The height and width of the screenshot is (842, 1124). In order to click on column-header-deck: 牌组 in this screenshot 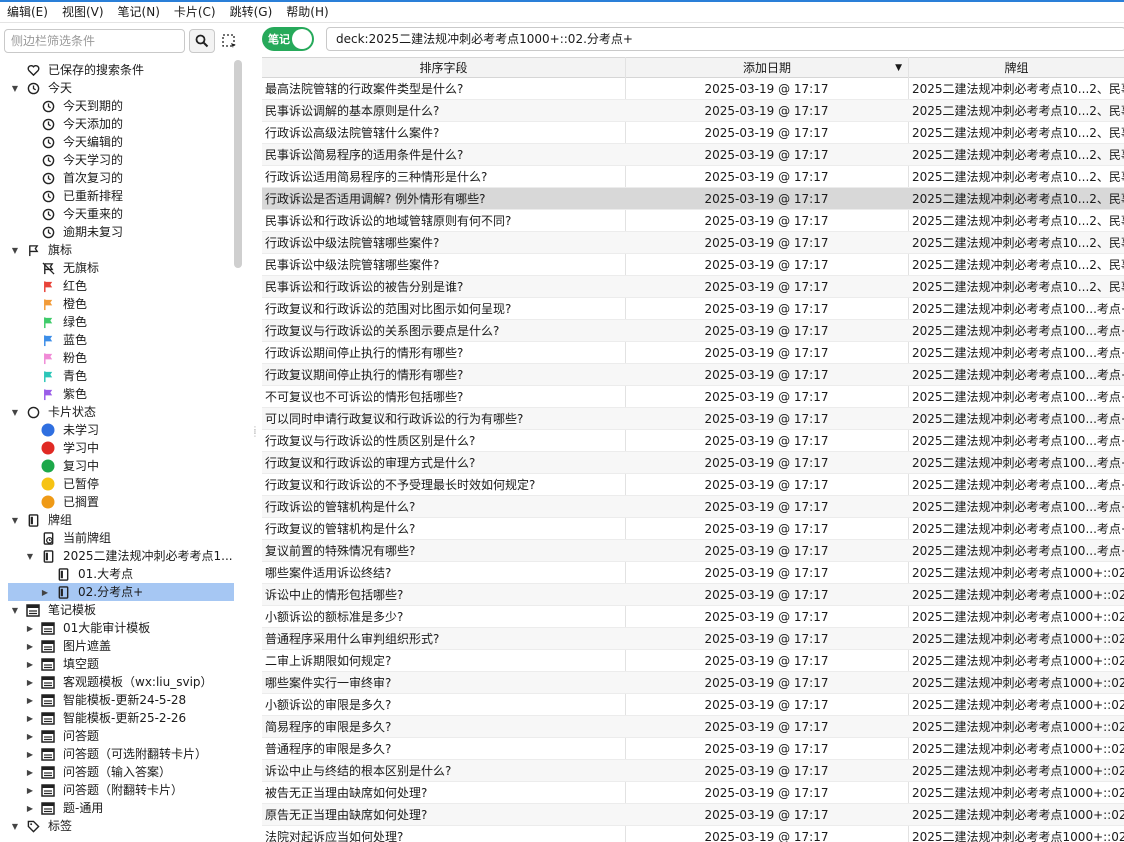, I will do `click(1016, 68)`.